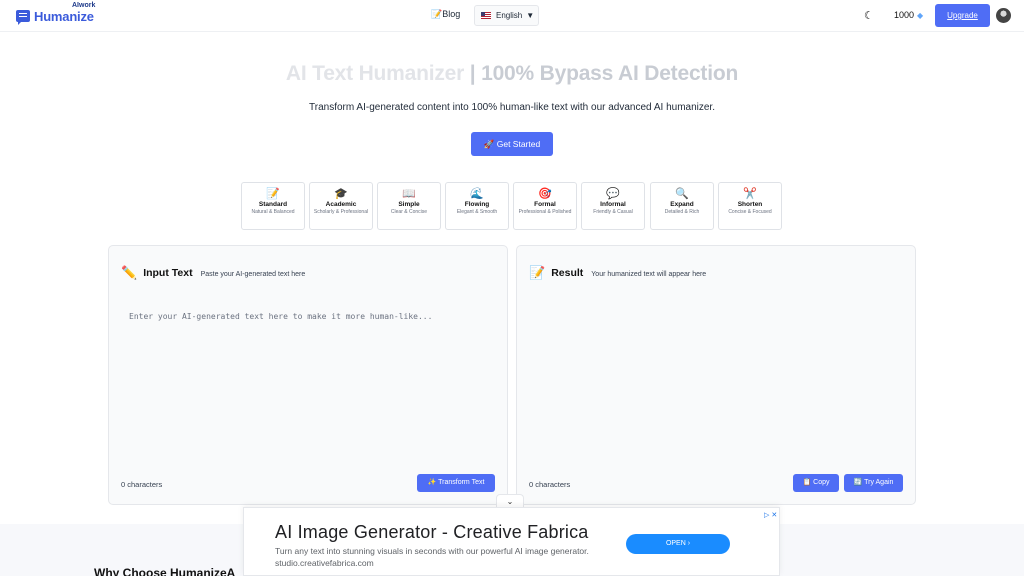  What do you see at coordinates (869, 15) in the screenshot?
I see `dark-mode-toggle-icon: ☾` at bounding box center [869, 15].